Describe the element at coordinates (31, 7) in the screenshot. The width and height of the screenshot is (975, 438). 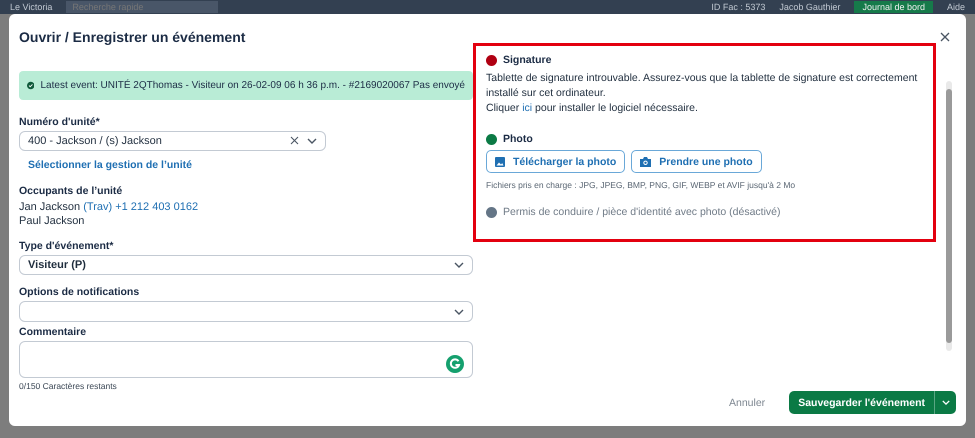
I see `app-title: Le Victoria` at that location.